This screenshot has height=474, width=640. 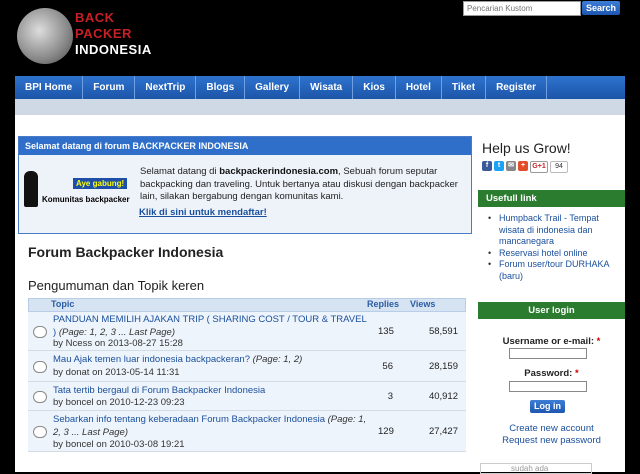 I want to click on logo-line-2: PACKER, so click(x=103, y=33).